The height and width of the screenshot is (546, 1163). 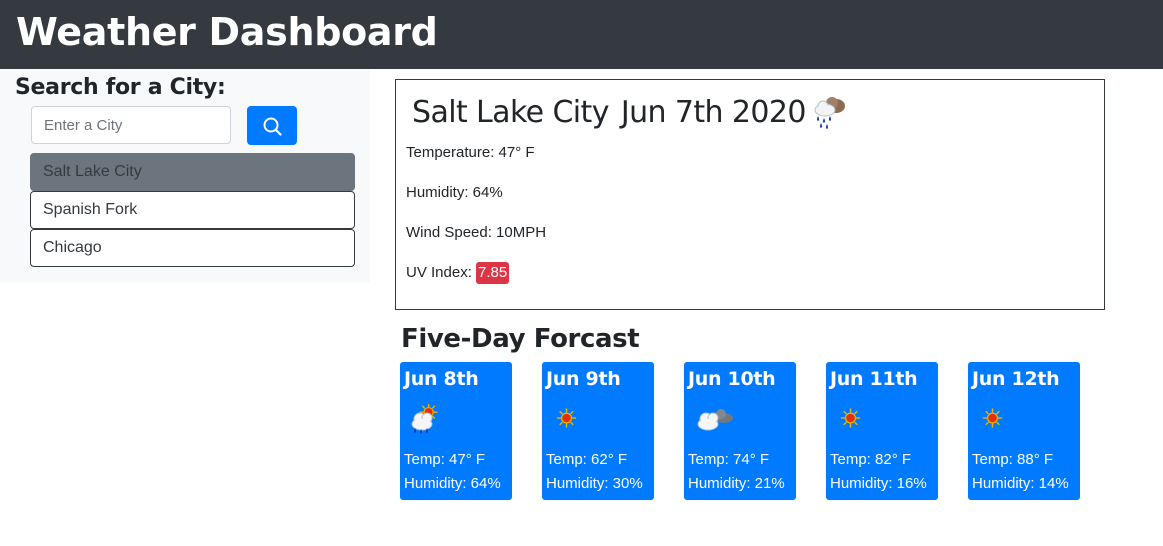 What do you see at coordinates (874, 379) in the screenshot?
I see `forecast-date: Jun 11th` at bounding box center [874, 379].